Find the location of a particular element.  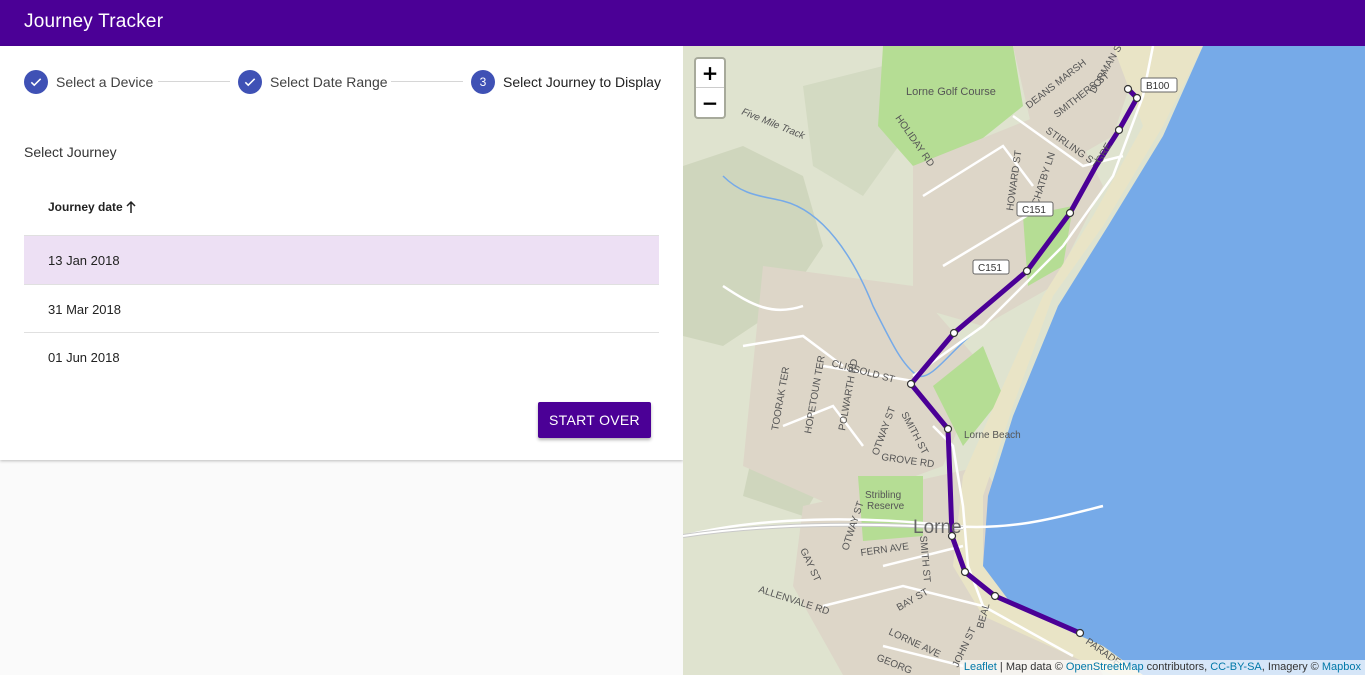

map-label: Lorne Golf Course is located at coordinates (951, 92).